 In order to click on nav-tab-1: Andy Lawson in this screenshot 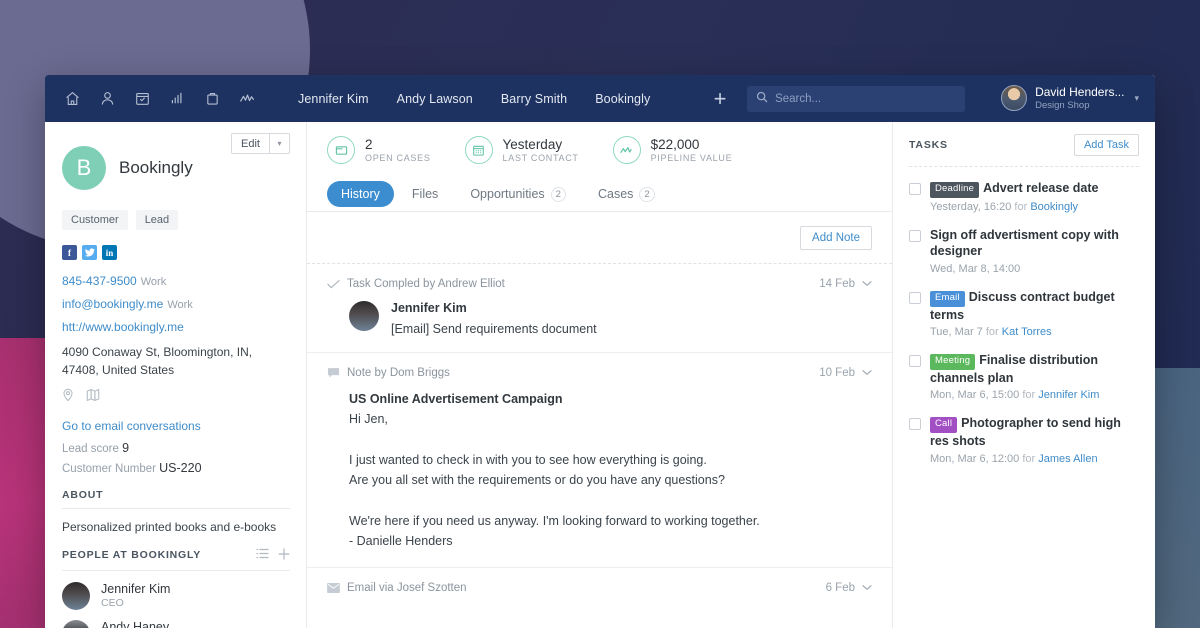, I will do `click(435, 99)`.